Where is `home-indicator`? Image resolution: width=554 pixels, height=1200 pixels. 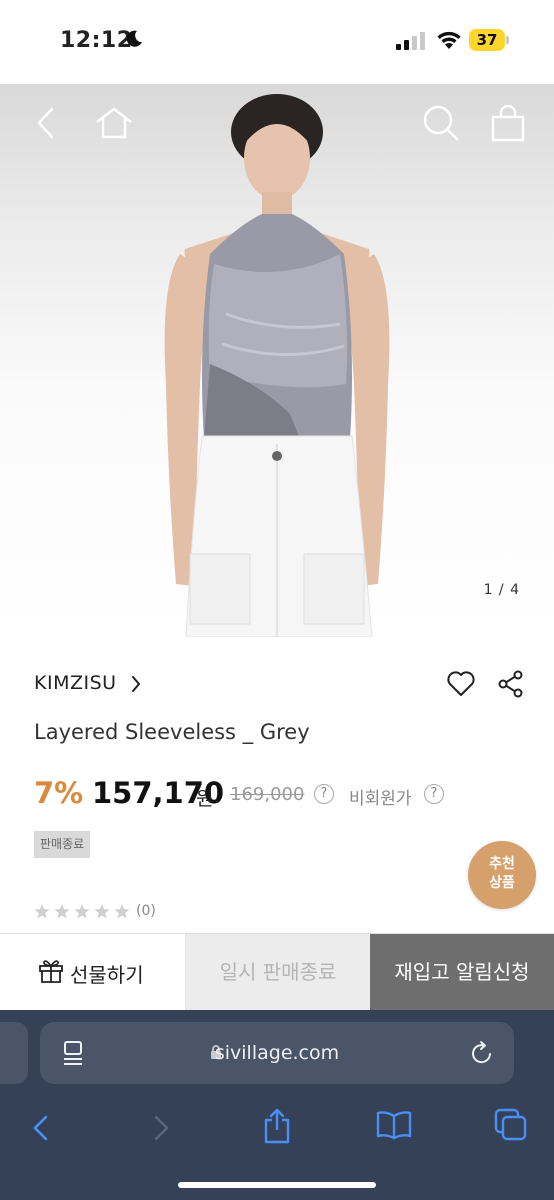
home-indicator is located at coordinates (277, 1185).